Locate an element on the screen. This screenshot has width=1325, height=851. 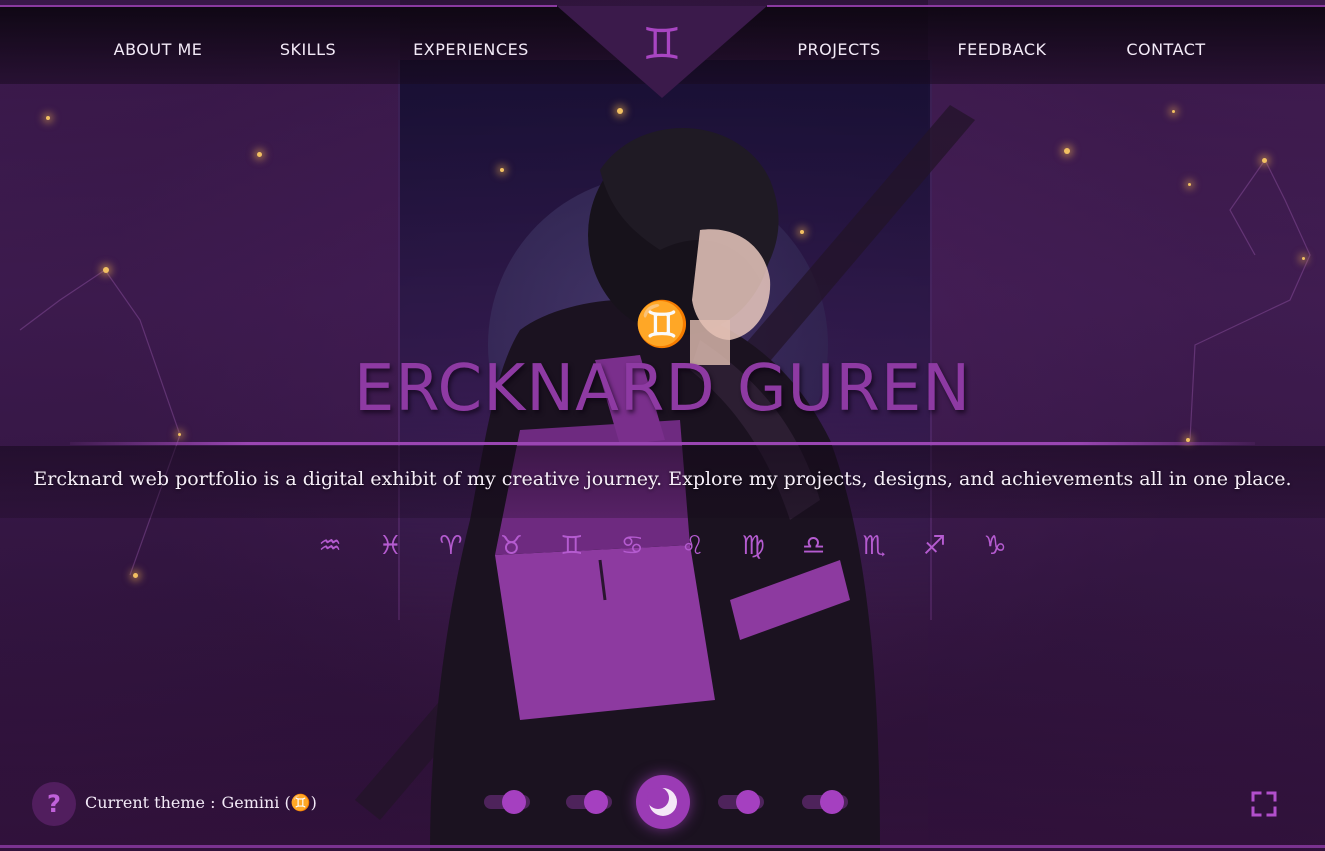
zodiac-aries-icon: ♈ is located at coordinates (451, 546).